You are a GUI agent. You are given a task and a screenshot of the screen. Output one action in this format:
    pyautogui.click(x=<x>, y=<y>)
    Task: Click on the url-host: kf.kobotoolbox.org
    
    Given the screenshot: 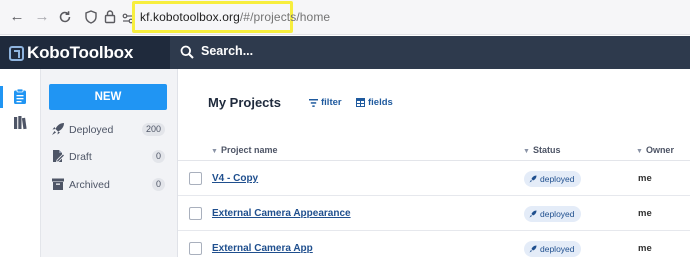 What is the action you would take?
    pyautogui.click(x=190, y=17)
    